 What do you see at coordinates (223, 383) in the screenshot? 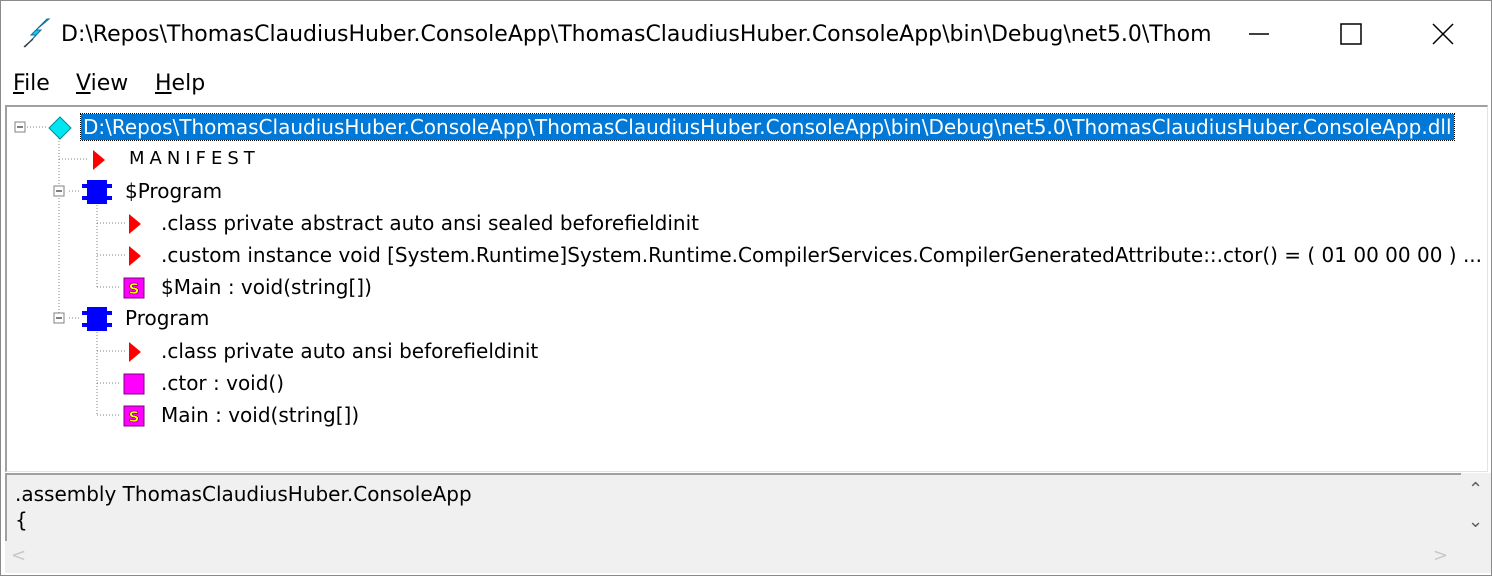
I see `tree-node-program2-ctor-label: .ctor : void()` at bounding box center [223, 383].